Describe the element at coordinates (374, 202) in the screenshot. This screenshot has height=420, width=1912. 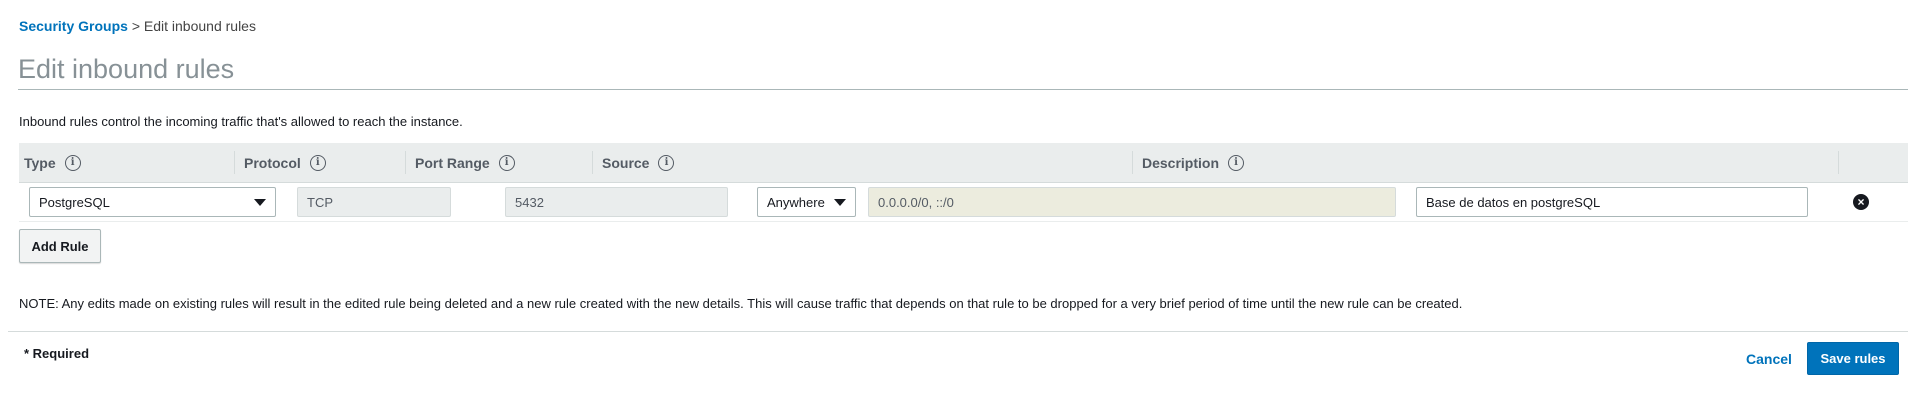
I see `protocol-field: TCP` at that location.